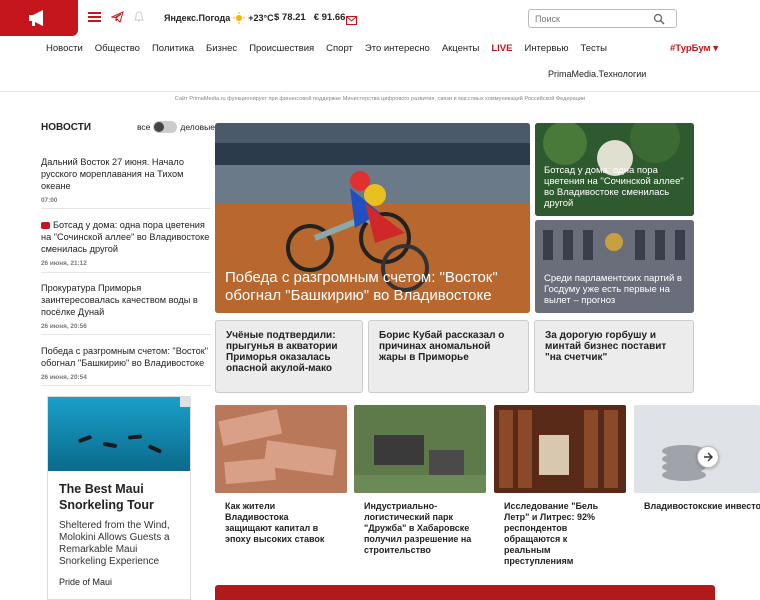  I want to click on nav-item-politics: Политика, so click(173, 48).